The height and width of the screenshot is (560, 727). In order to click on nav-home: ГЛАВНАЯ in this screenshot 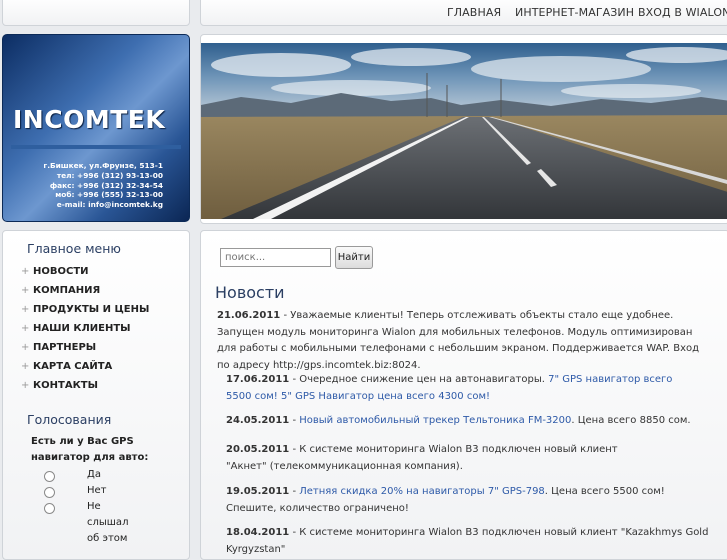, I will do `click(474, 12)`.